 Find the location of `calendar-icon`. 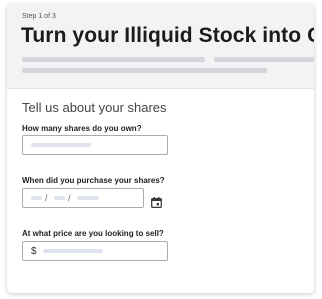

calendar-icon is located at coordinates (156, 202).